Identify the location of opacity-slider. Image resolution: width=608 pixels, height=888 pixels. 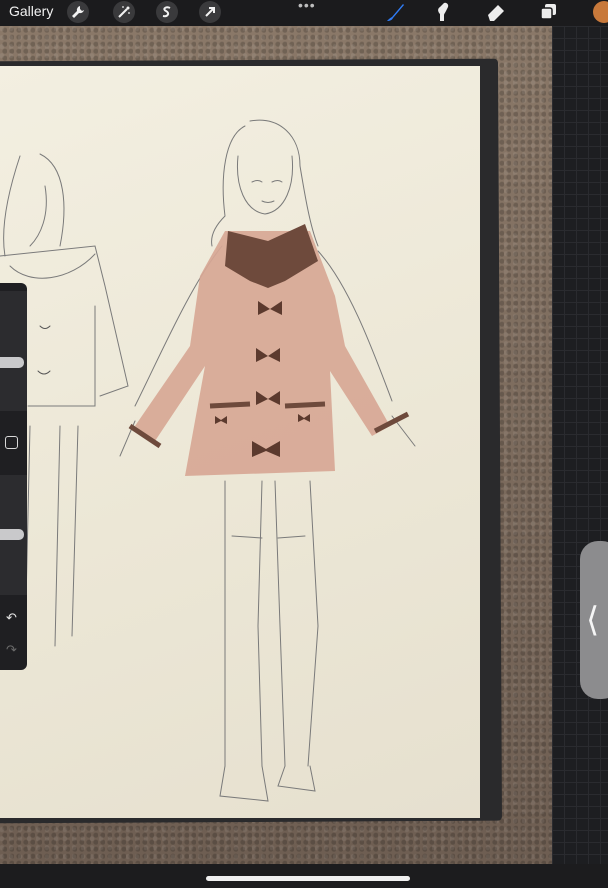
(13, 535).